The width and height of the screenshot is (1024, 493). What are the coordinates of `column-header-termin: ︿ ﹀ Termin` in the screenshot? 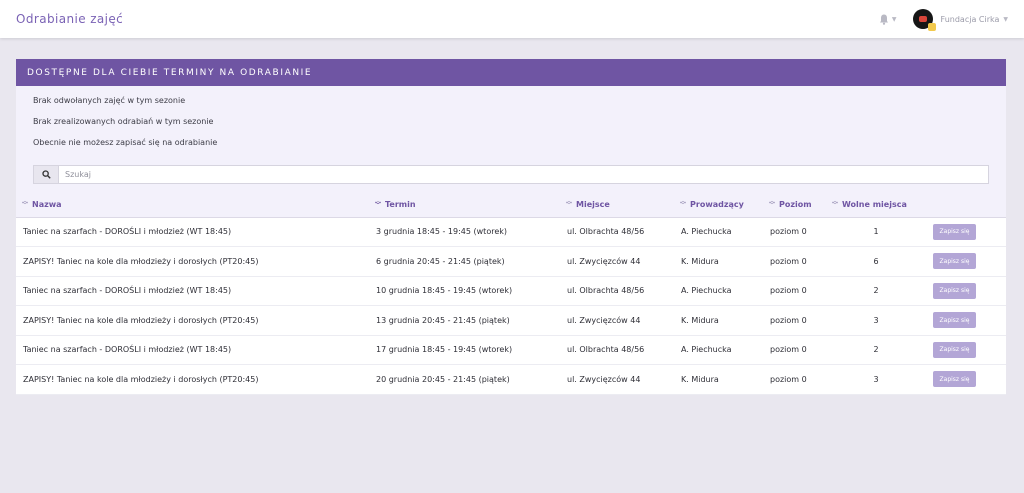 It's located at (464, 204).